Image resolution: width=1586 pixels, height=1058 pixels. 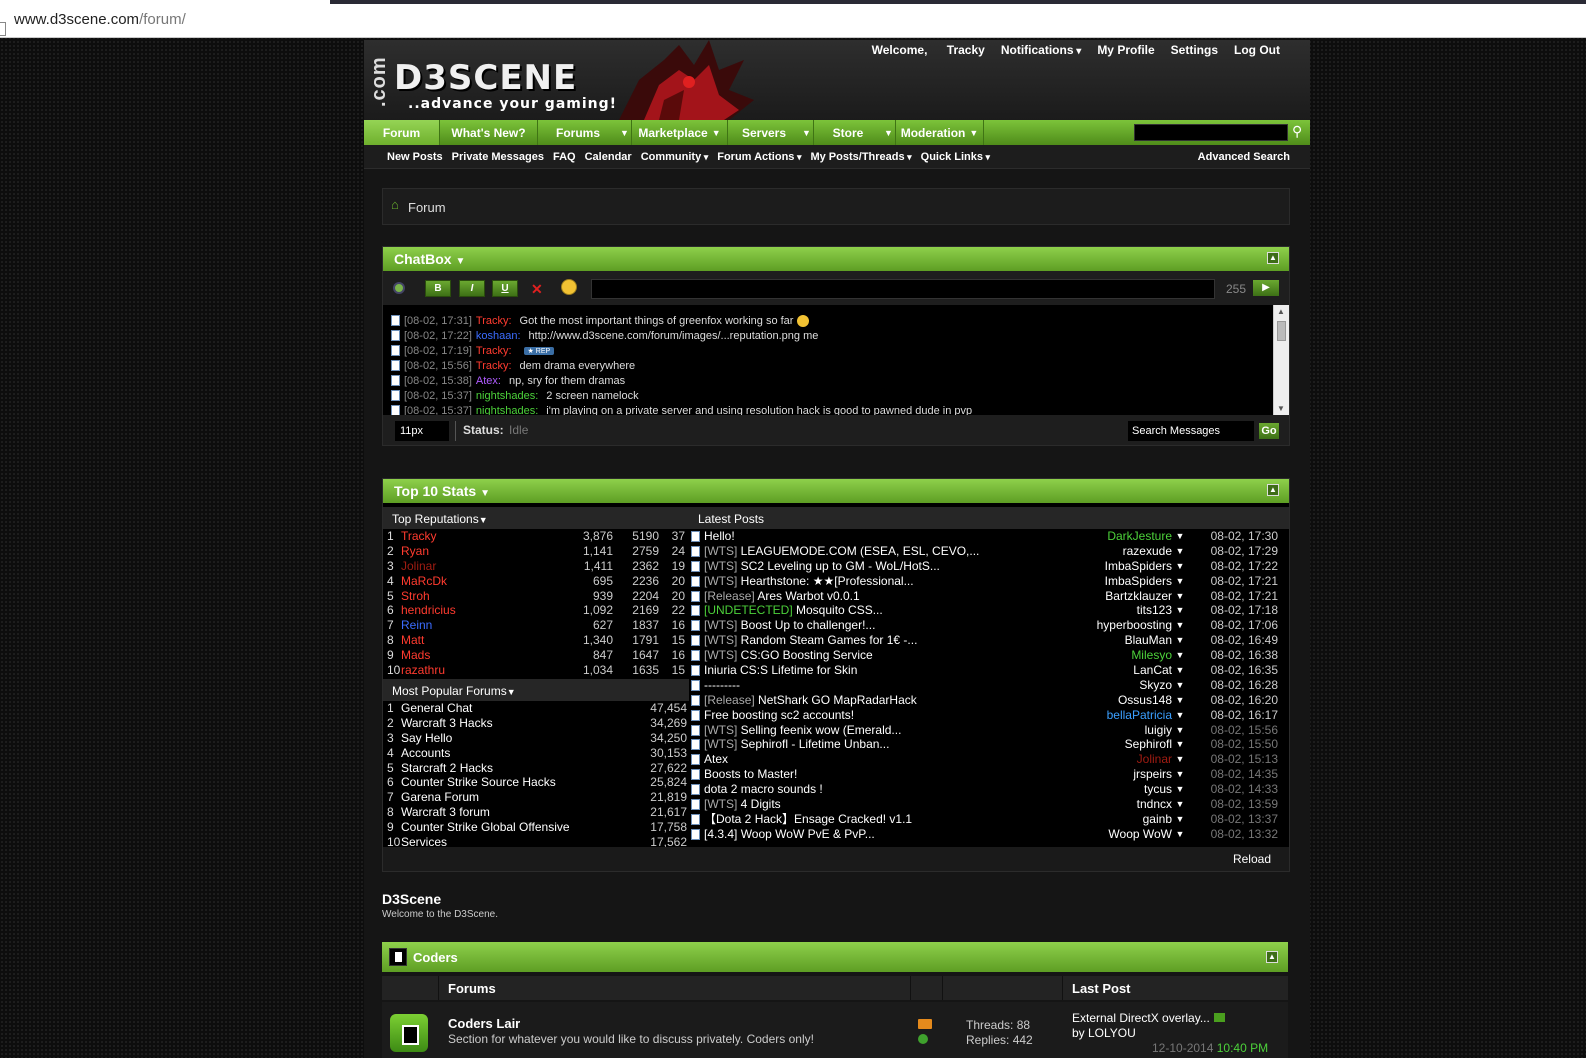 I want to click on rss-icon, so click(x=925, y=1024).